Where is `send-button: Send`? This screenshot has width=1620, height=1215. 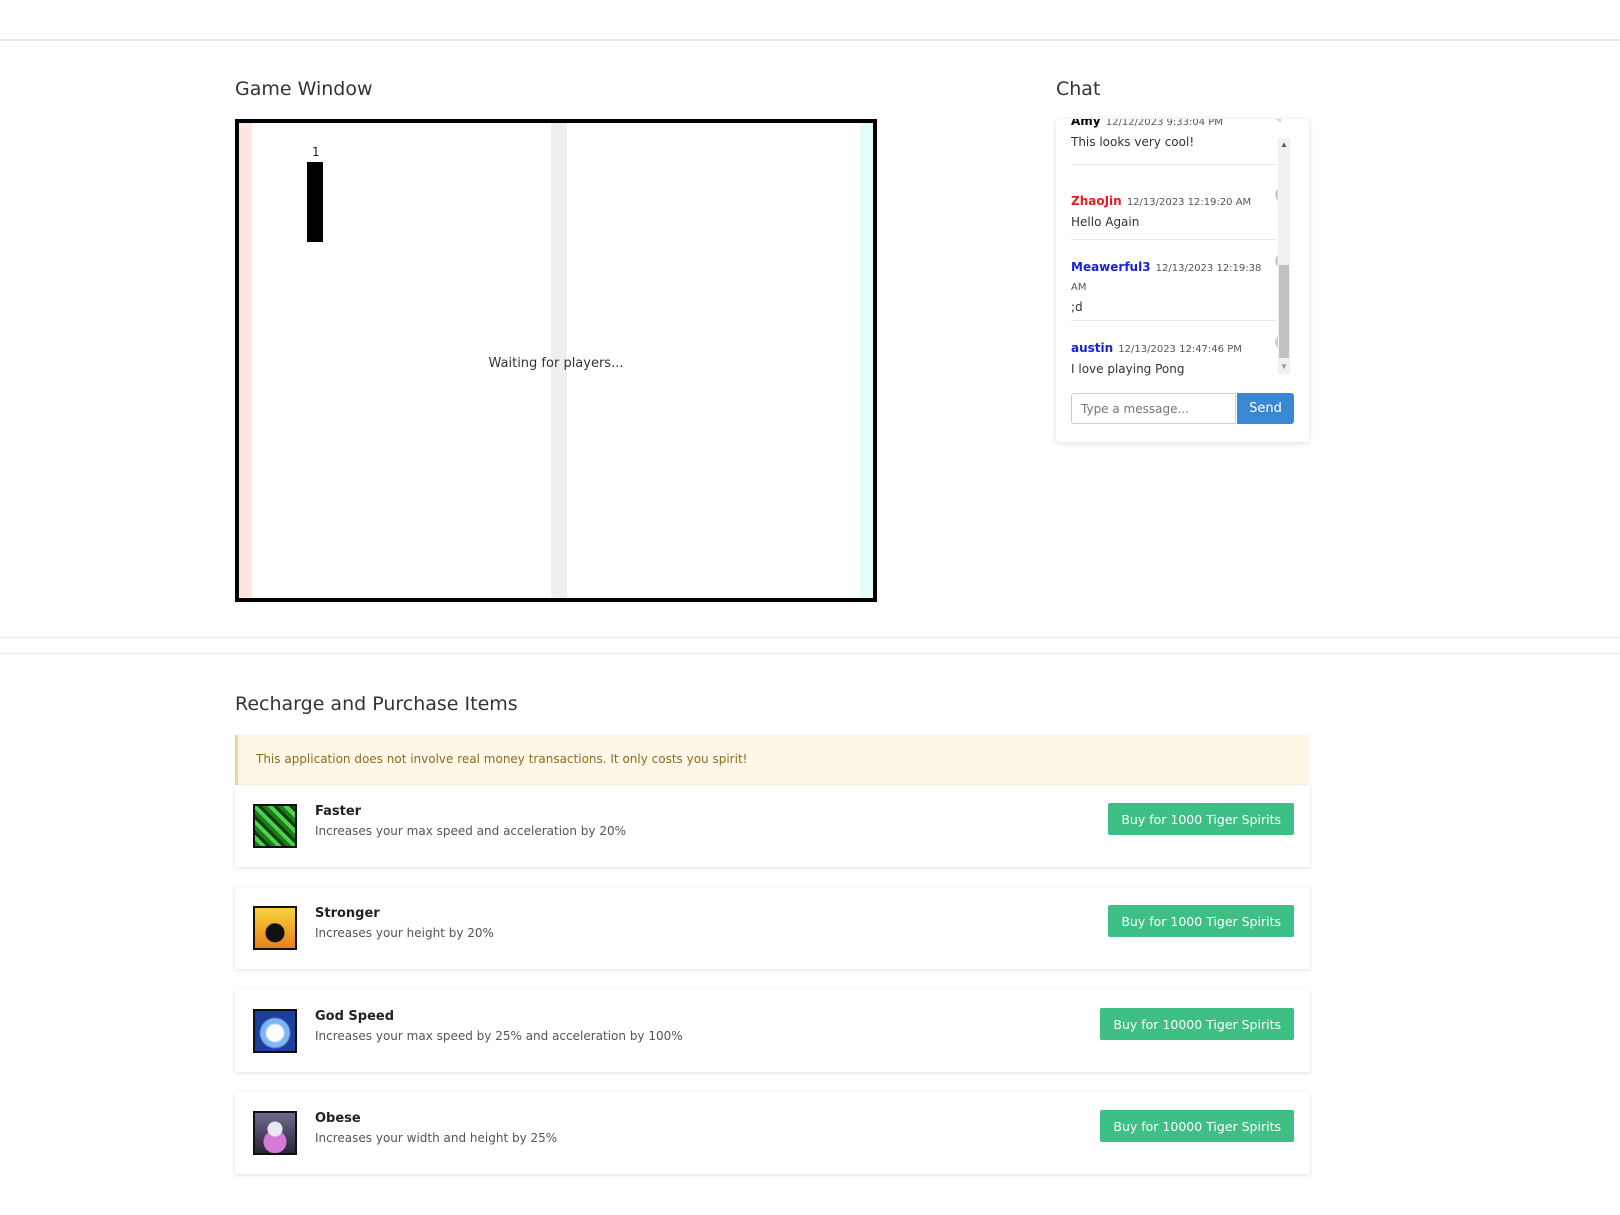 send-button: Send is located at coordinates (1265, 408).